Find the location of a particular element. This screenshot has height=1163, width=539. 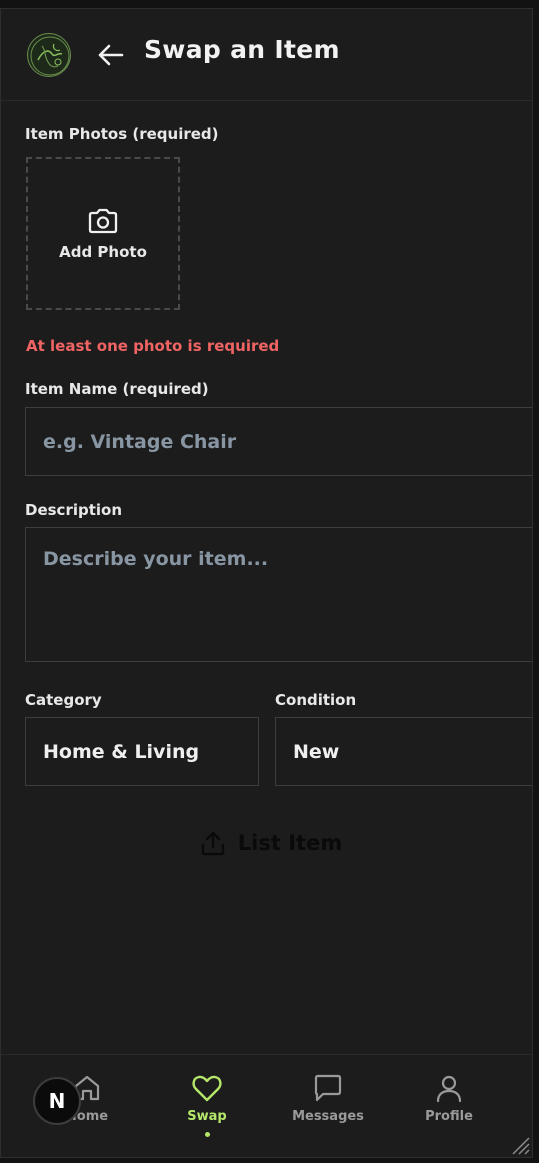

nav-profile: Profile is located at coordinates (449, 1098).